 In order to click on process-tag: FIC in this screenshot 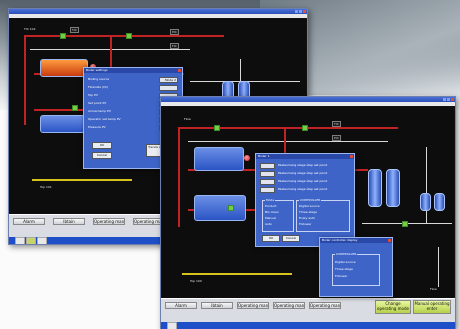, I will do `click(174, 46)`.